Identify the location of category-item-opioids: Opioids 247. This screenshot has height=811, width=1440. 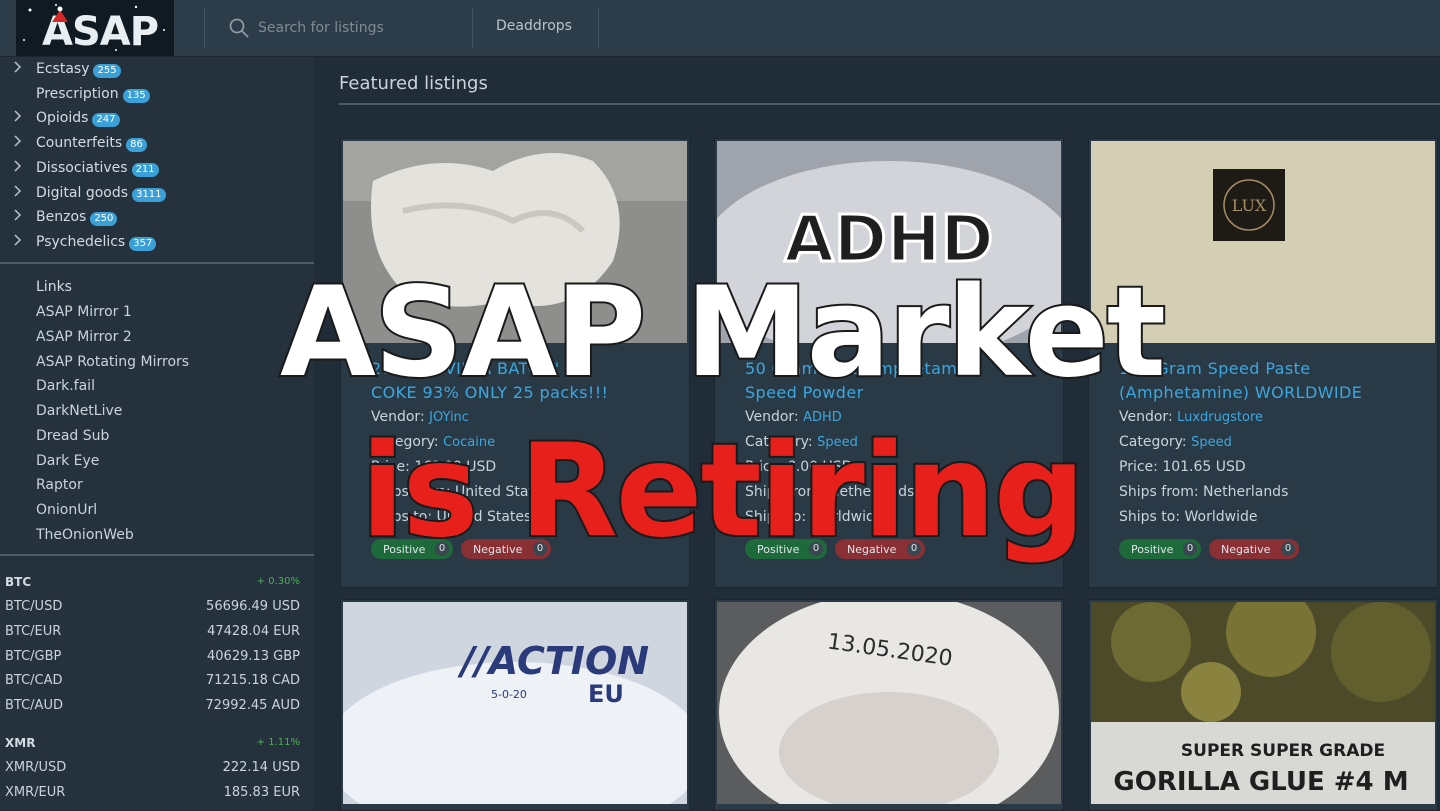
(150, 118).